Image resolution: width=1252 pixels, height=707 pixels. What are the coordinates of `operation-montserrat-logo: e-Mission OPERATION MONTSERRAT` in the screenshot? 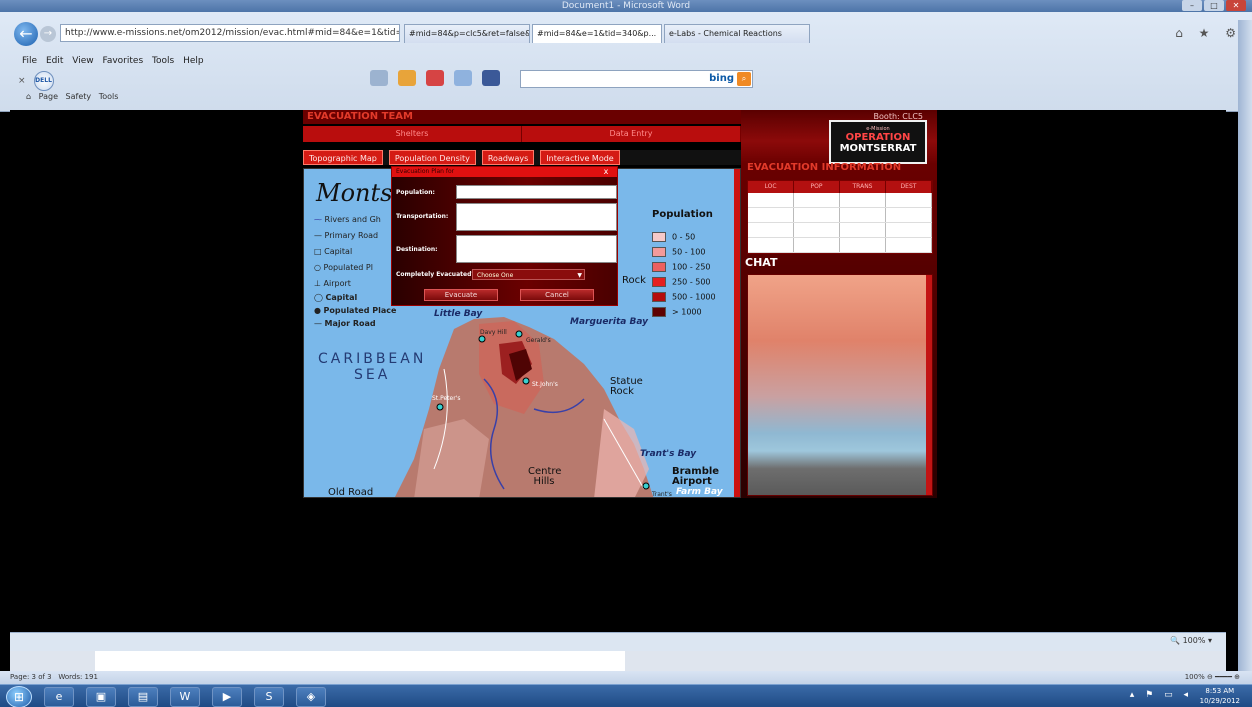 It's located at (878, 142).